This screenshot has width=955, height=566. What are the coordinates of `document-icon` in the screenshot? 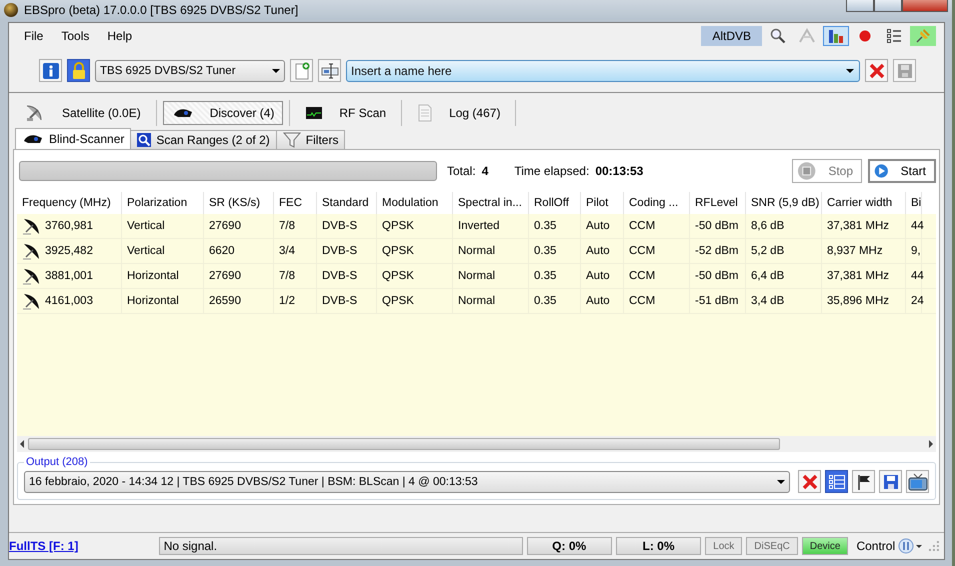 It's located at (425, 113).